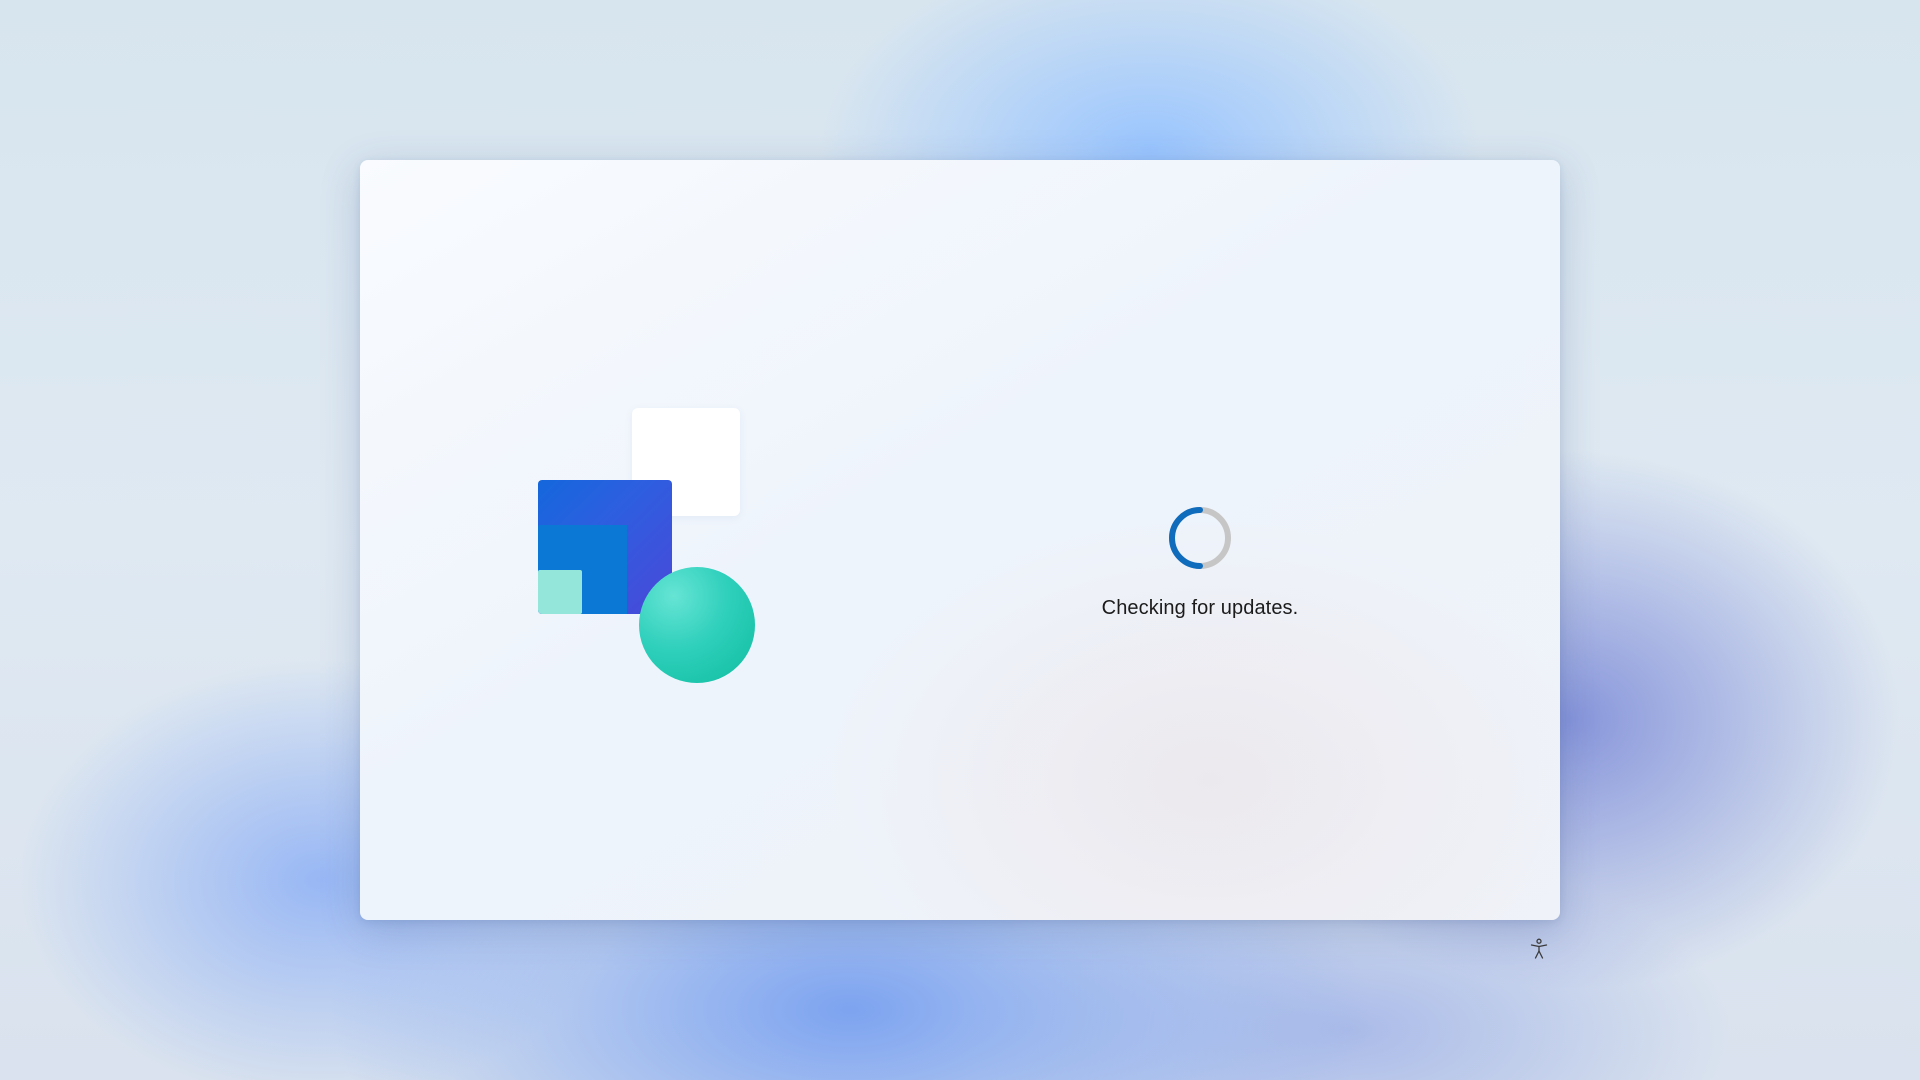 The width and height of the screenshot is (1920, 1080). I want to click on loading-spinner-icon, so click(1200, 538).